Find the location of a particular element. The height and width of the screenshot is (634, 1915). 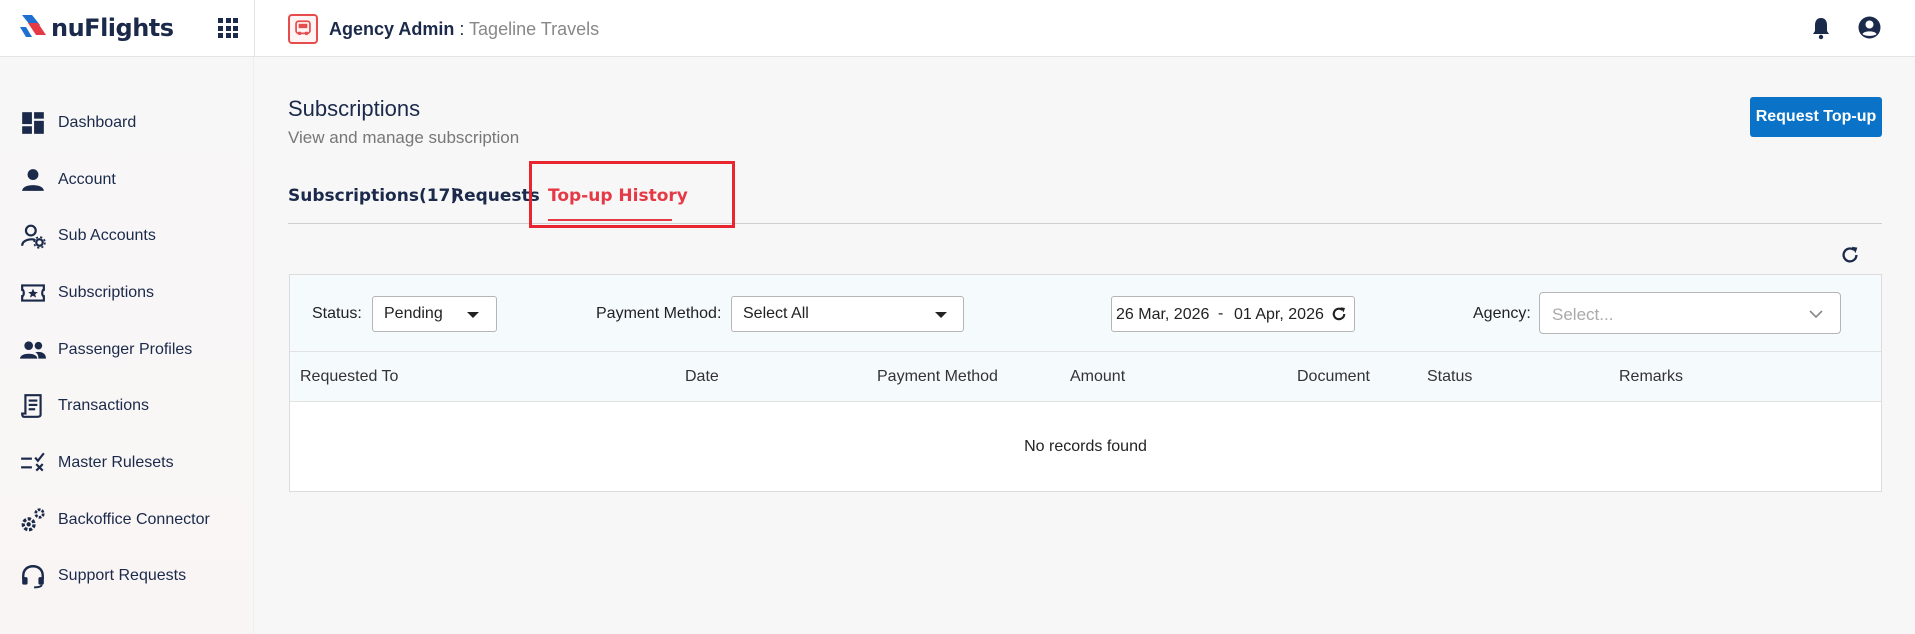

divider is located at coordinates (254, 28).